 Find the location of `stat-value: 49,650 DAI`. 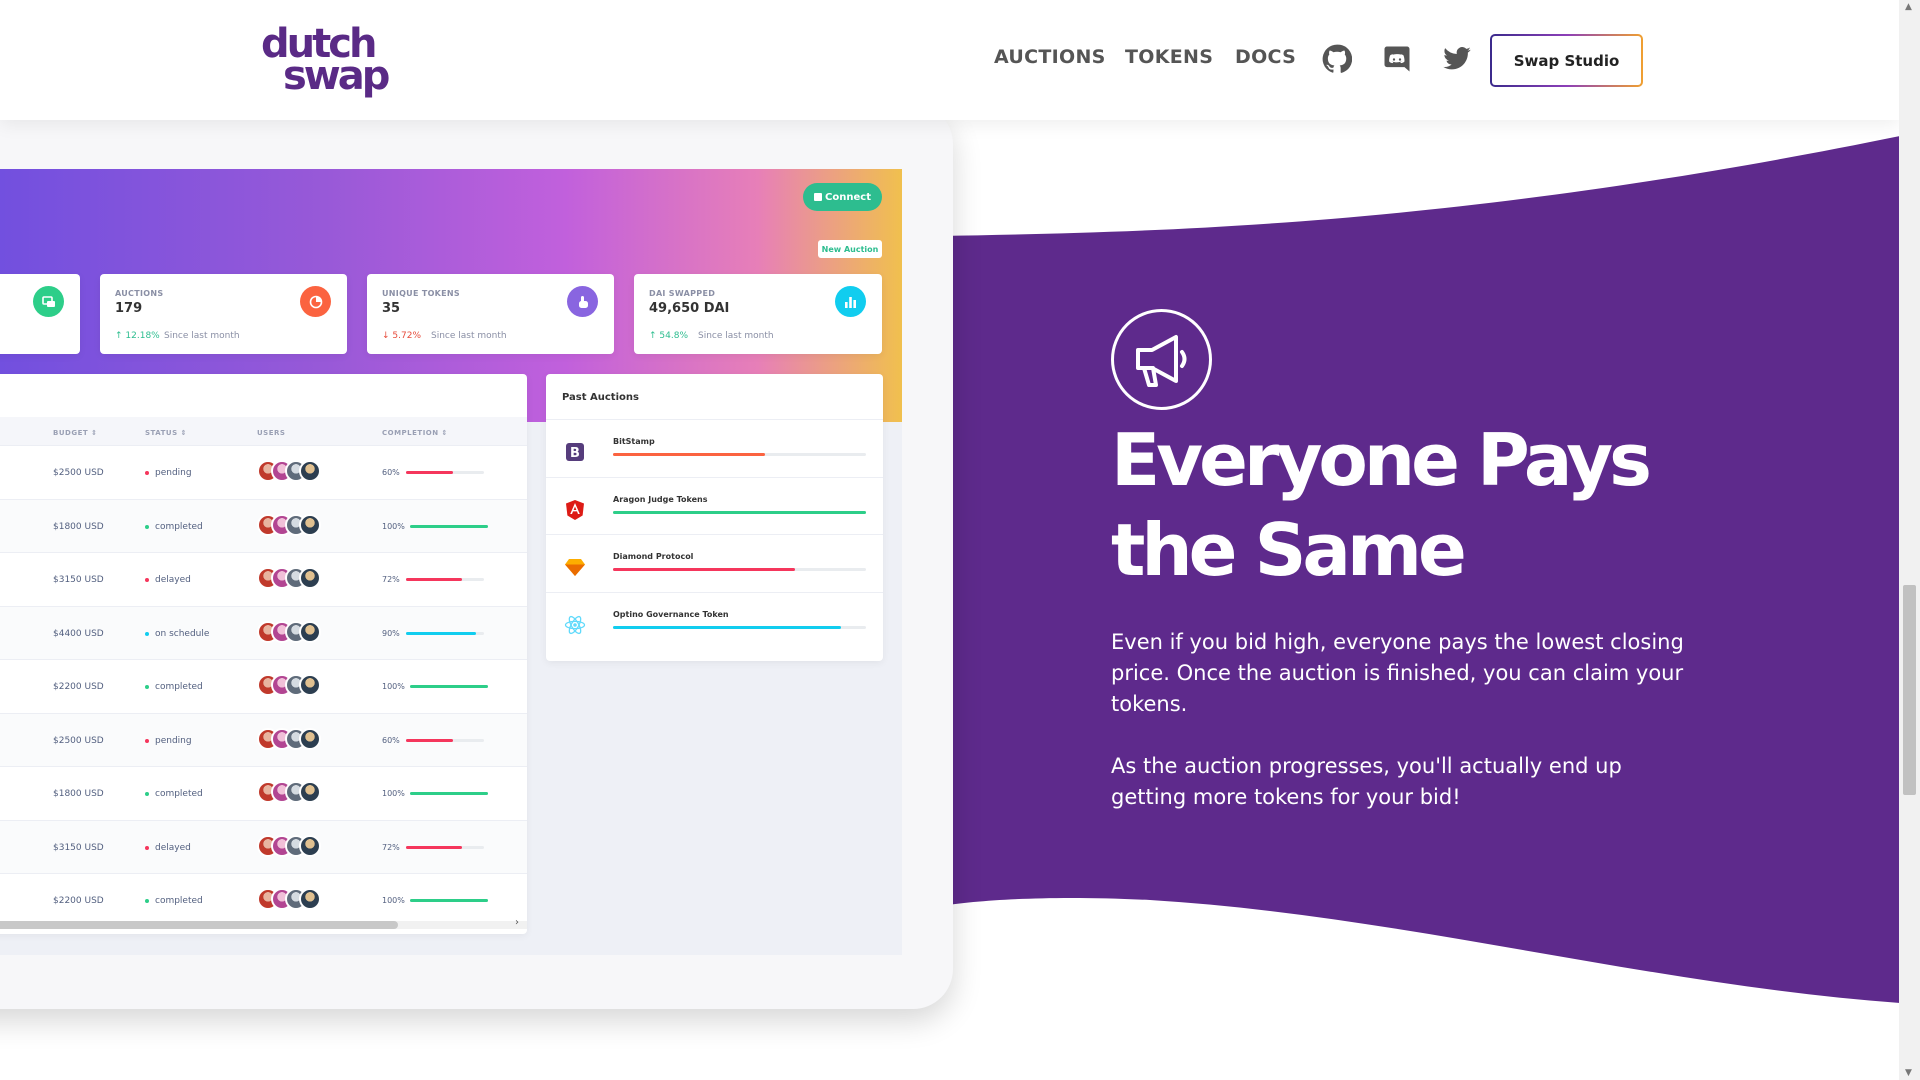

stat-value: 49,650 DAI is located at coordinates (689, 308).